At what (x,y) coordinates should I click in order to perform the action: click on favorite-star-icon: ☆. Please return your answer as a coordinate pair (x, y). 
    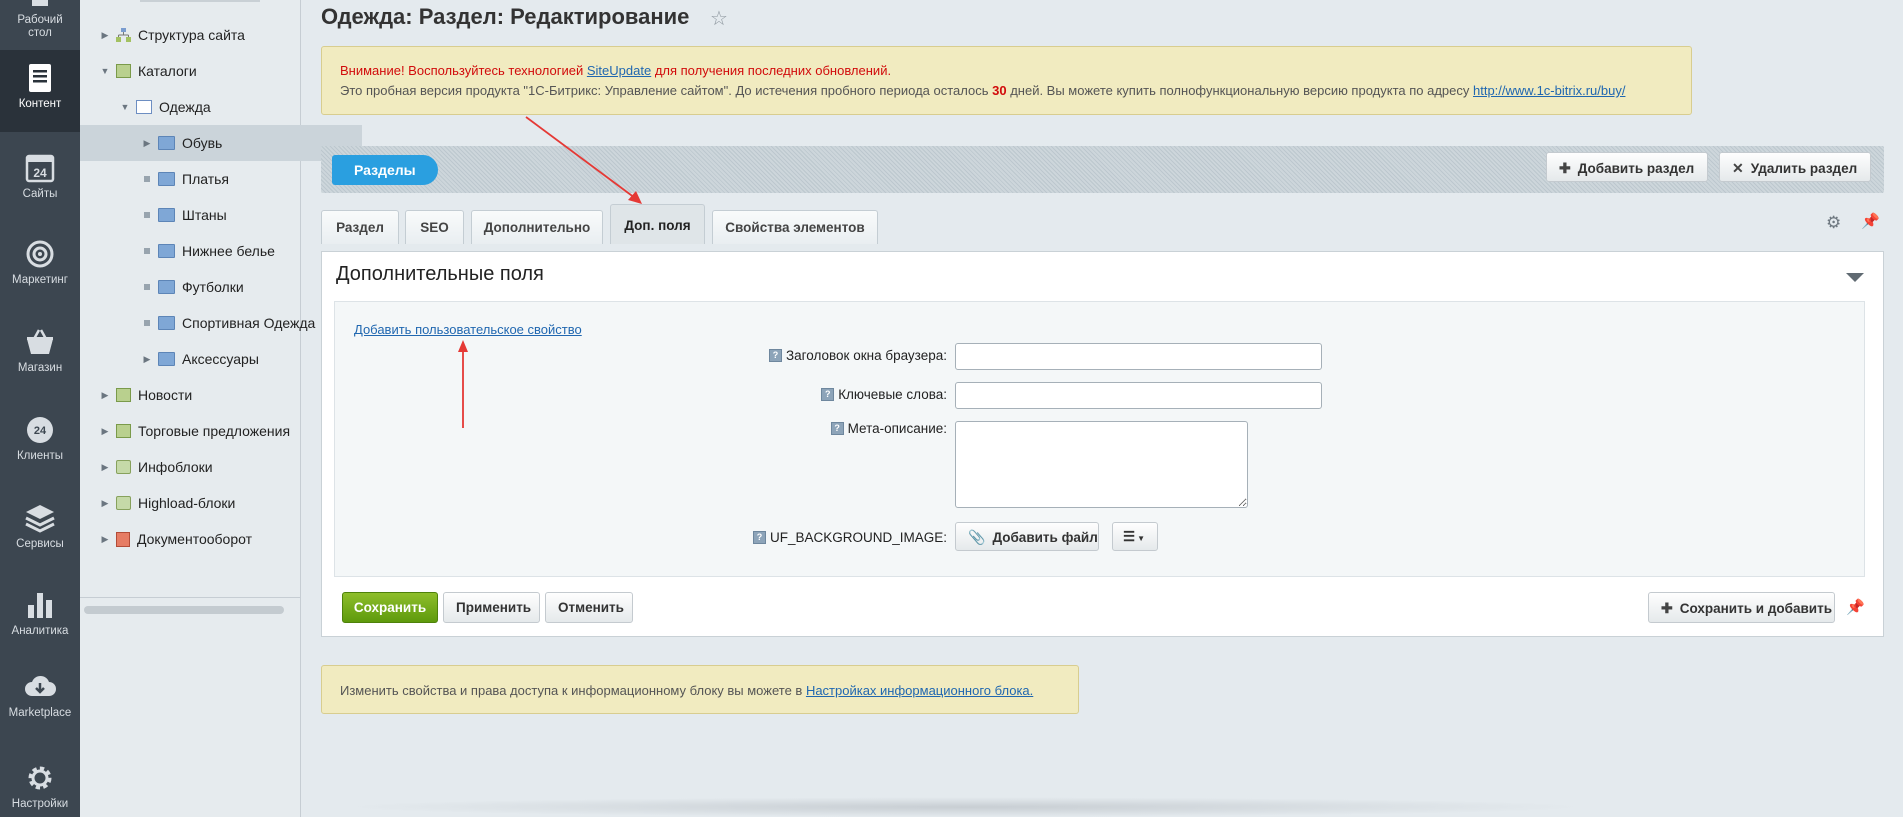
    Looking at the image, I should click on (719, 18).